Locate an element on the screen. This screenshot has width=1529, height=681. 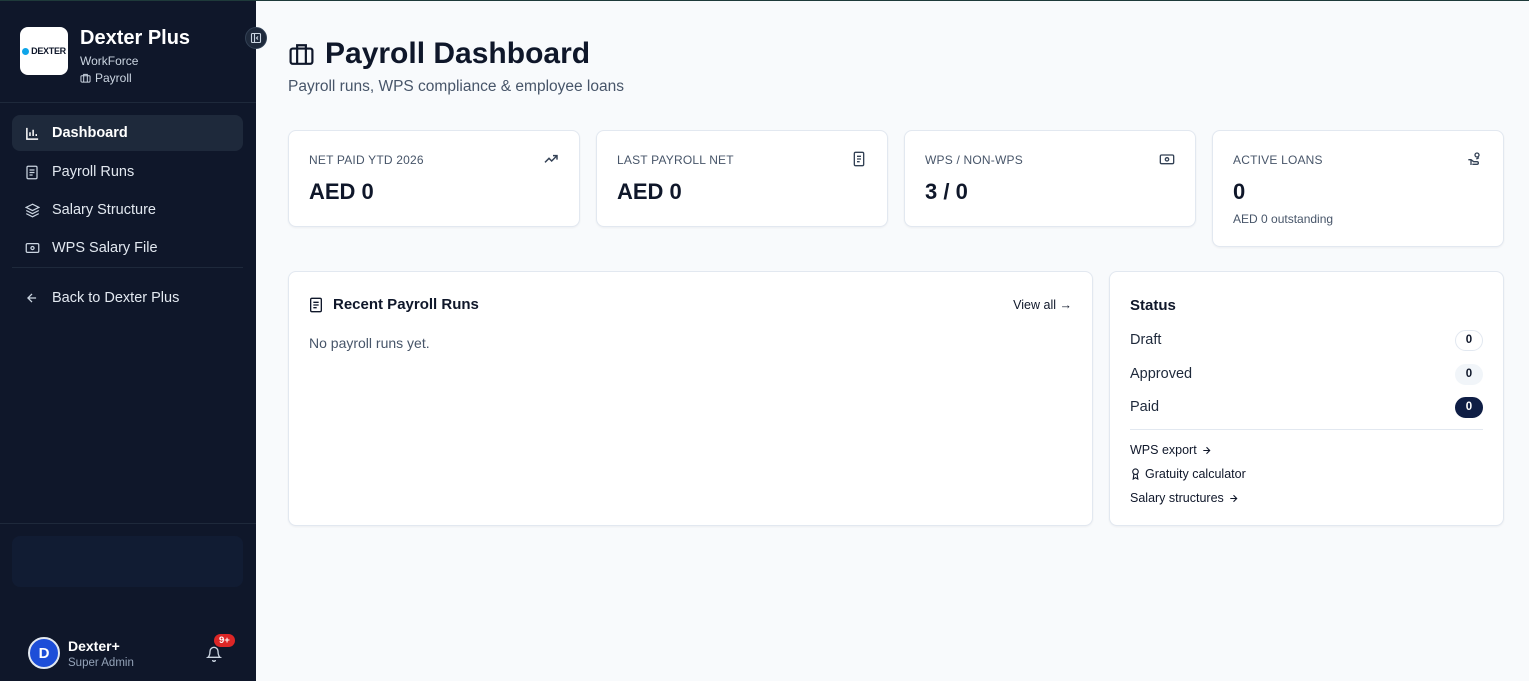
user-name: Dexter+ is located at coordinates (94, 645).